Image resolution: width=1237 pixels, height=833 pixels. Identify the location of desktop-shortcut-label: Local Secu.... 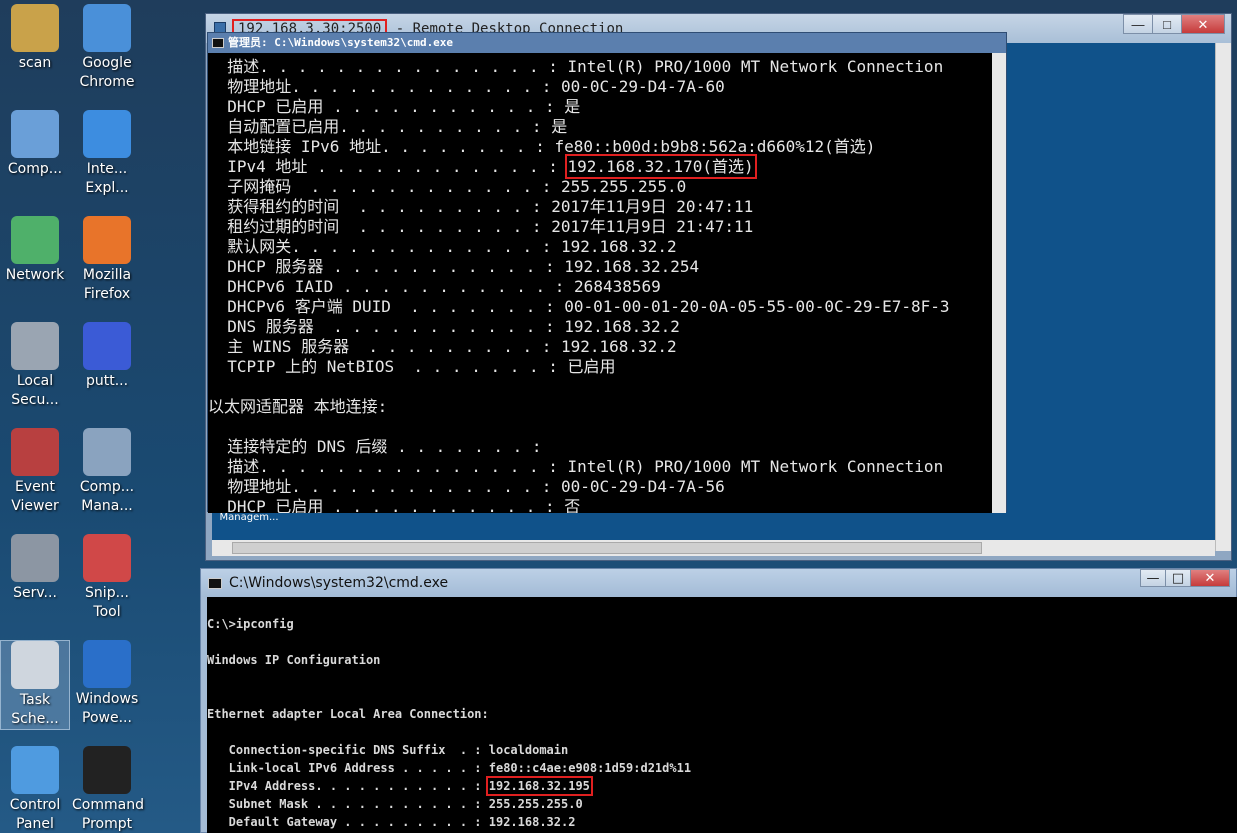
(35, 390).